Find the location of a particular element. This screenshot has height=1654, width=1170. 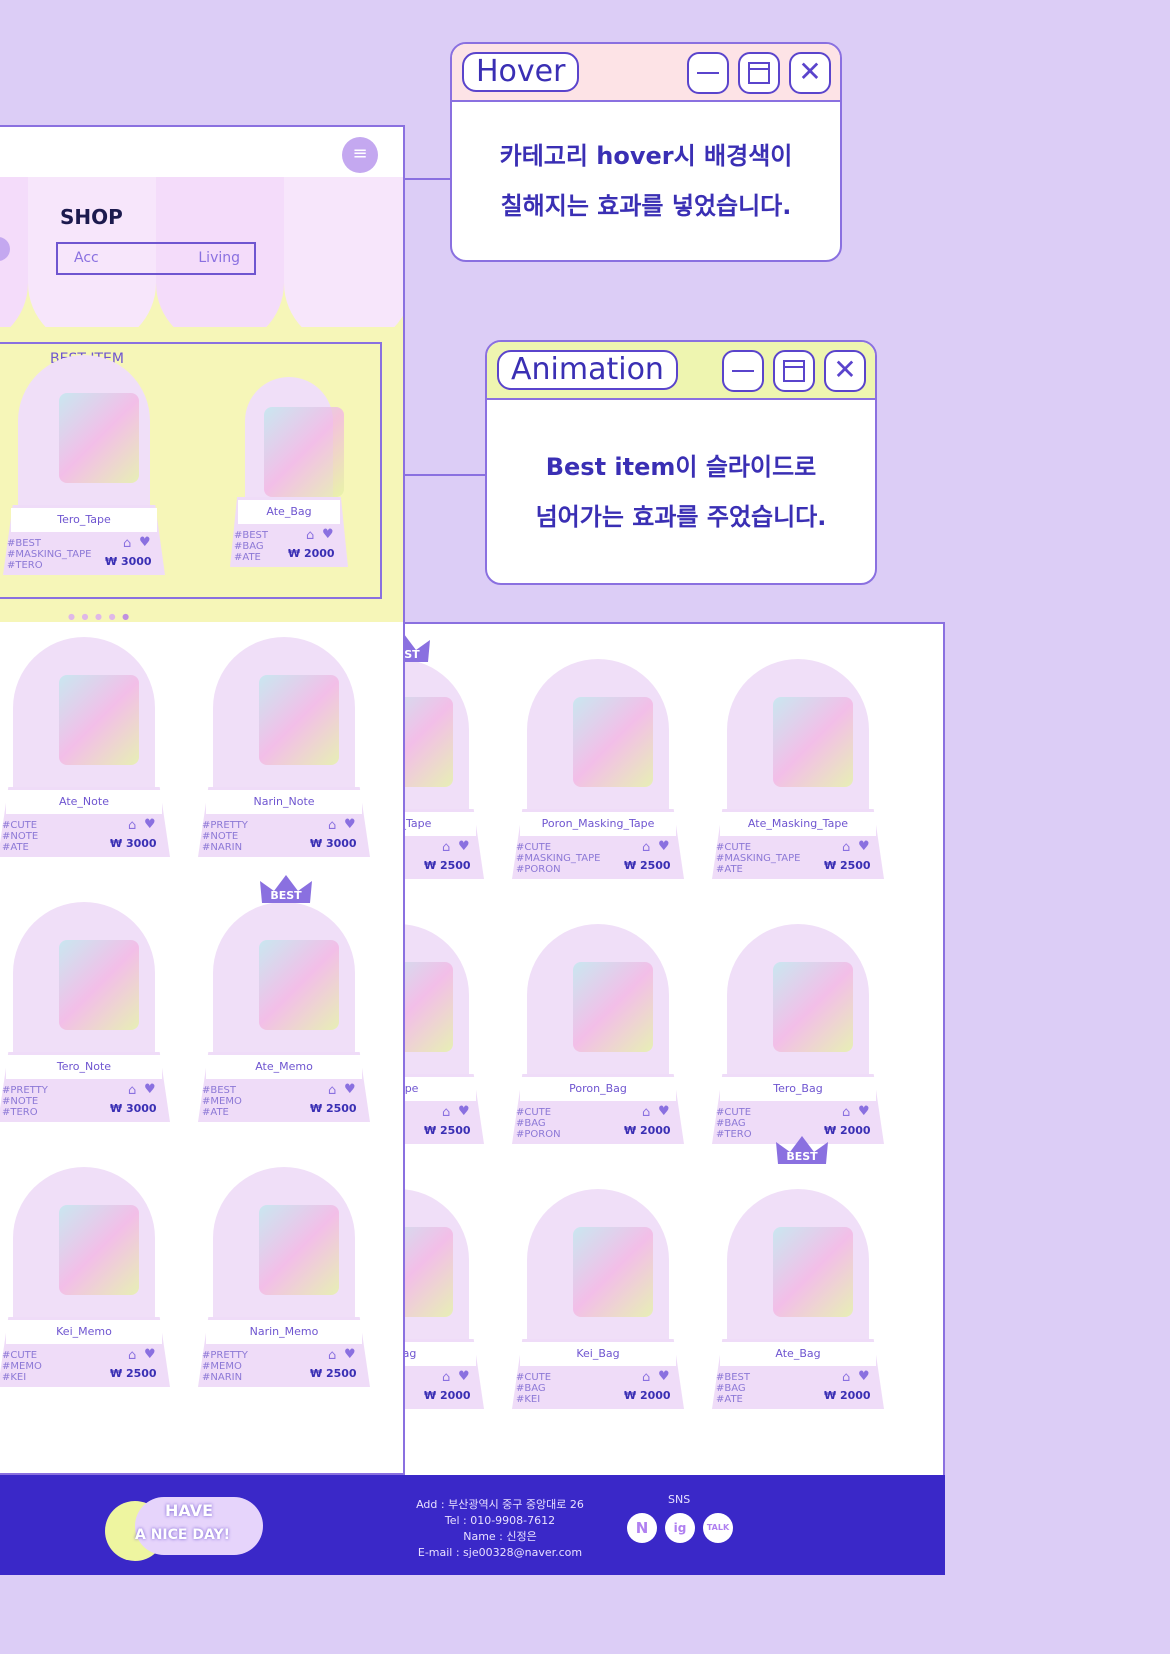

product-card: Kei_Memo #CUTE #MEMO #KEI ⌂ ♥ ₩ 2500 is located at coordinates (100, 1279).